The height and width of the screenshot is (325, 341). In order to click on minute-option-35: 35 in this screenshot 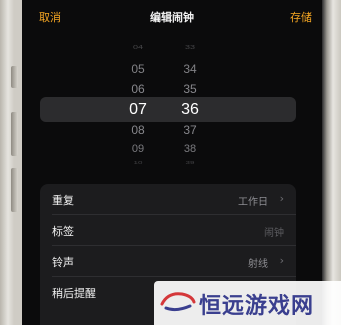, I will do `click(190, 89)`.